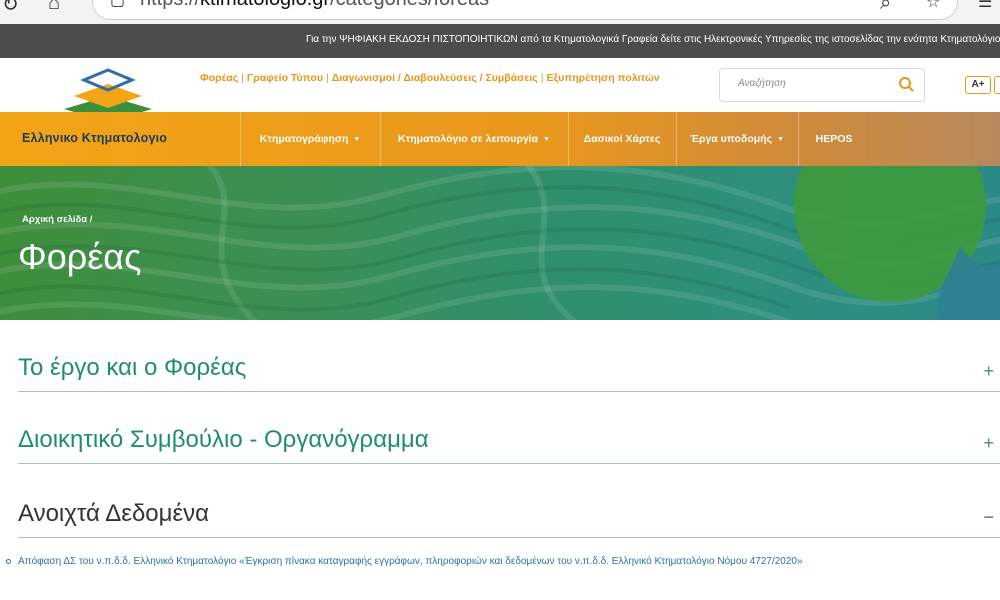 This screenshot has height=600, width=1000. I want to click on home-icon: ⌂, so click(54, 7).